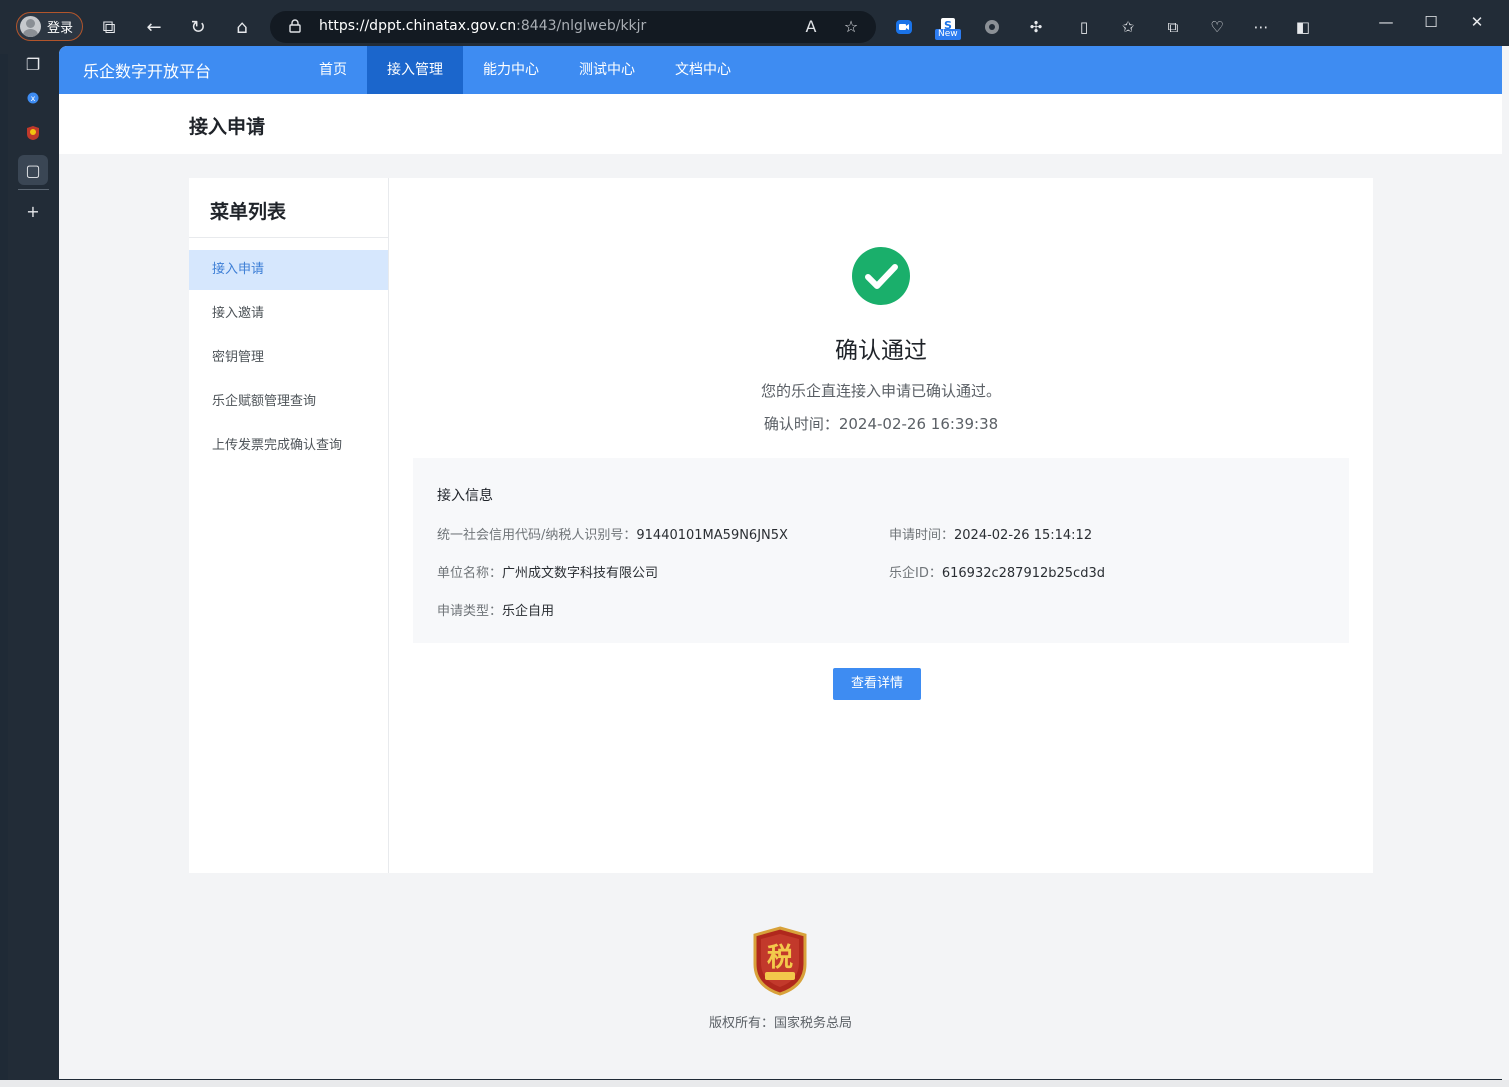 Image resolution: width=1509 pixels, height=1087 pixels. I want to click on tab-favicon-blue: x, so click(33, 98).